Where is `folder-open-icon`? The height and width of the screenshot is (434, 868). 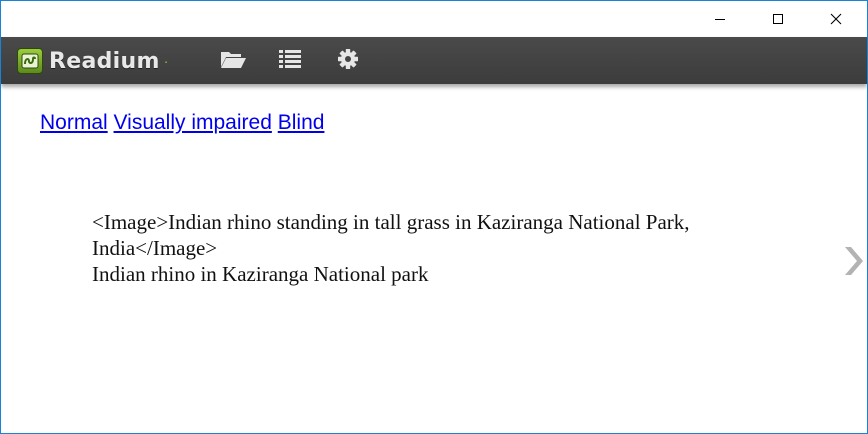
folder-open-icon is located at coordinates (233, 61).